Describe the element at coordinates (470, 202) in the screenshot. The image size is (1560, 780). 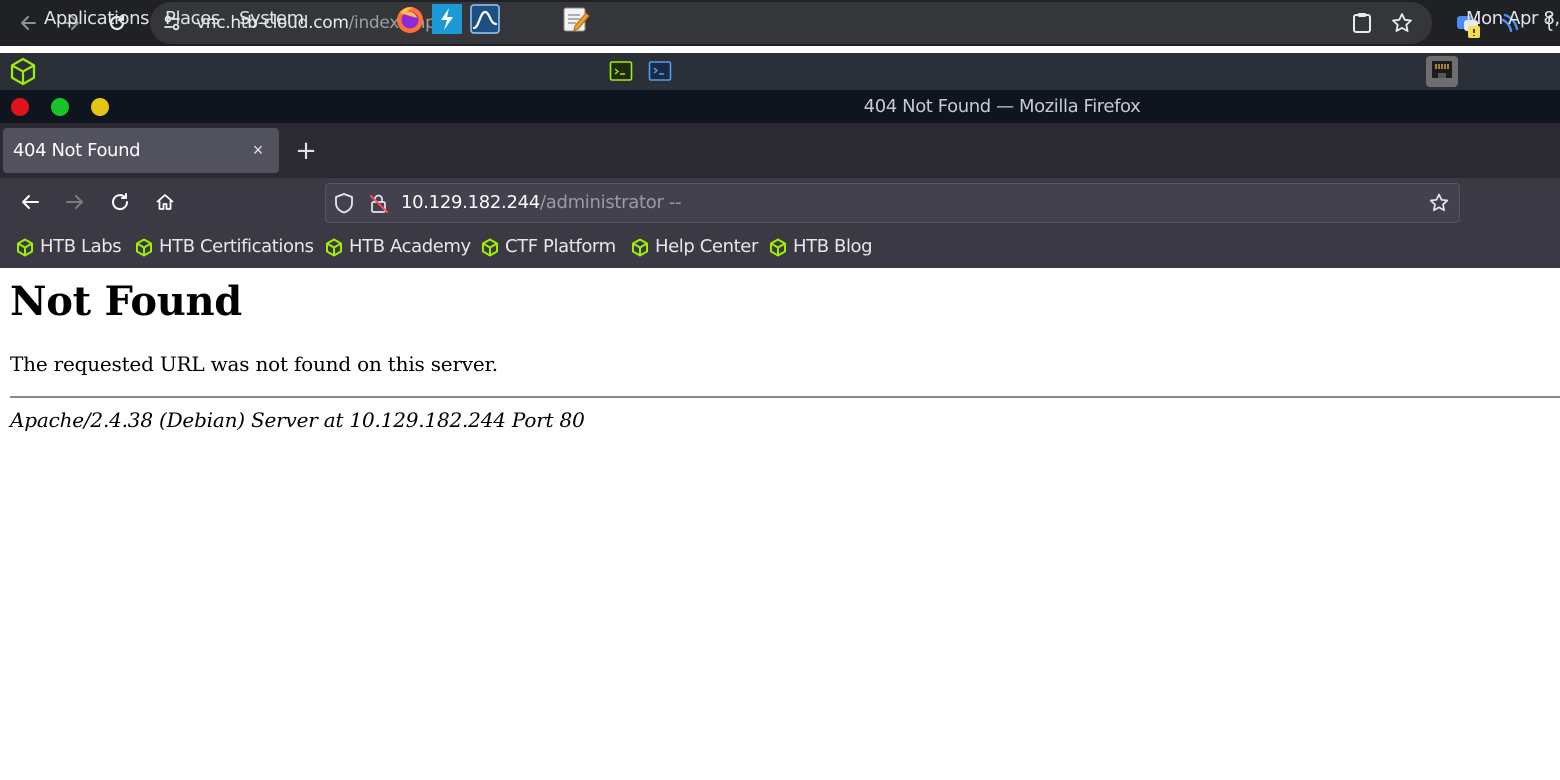
I see `url-host: 10.129.182.244` at that location.